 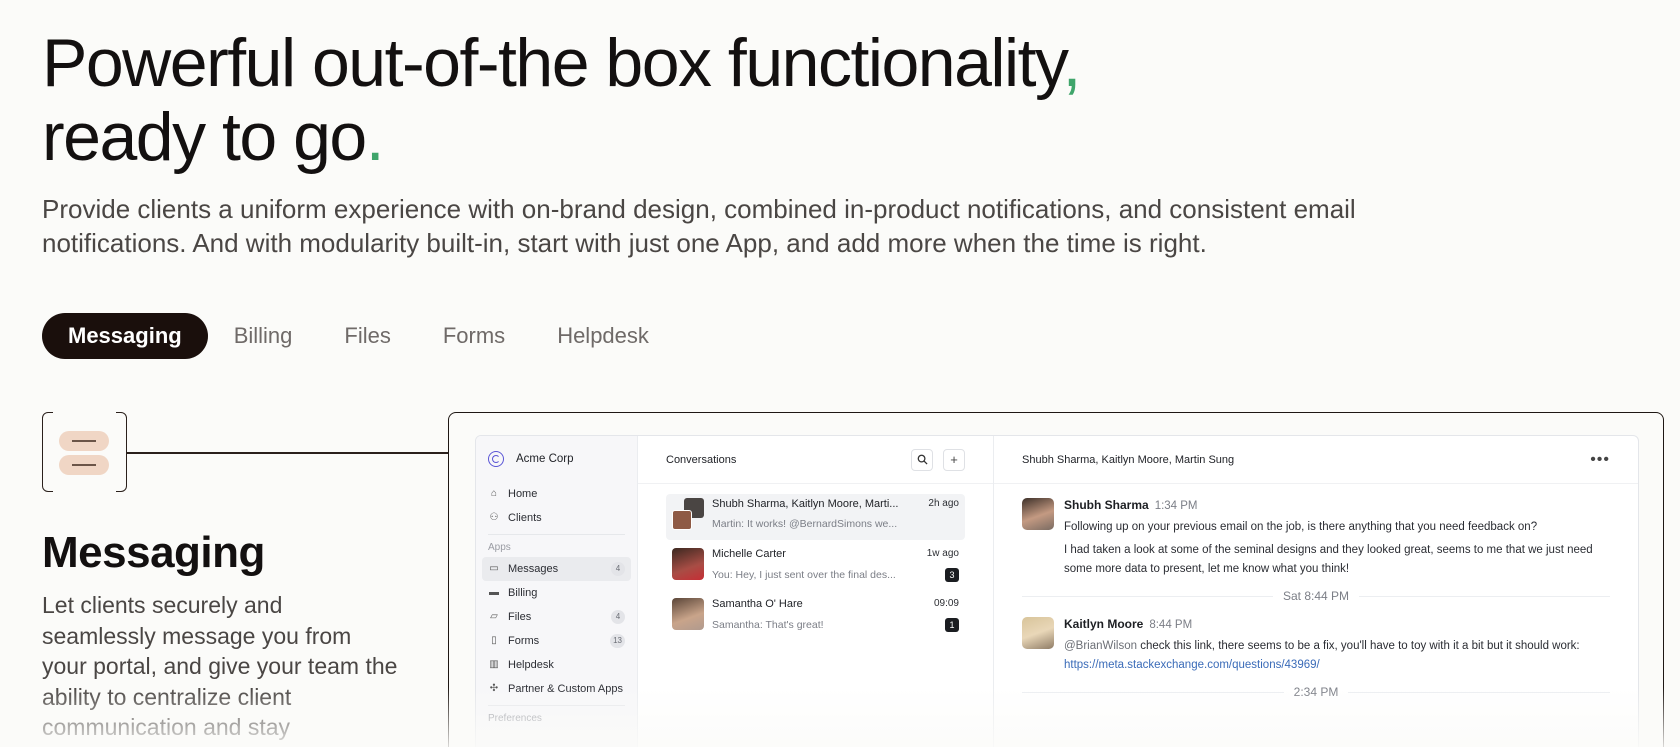 I want to click on sidebar-item-clients: ⚇ Clients, so click(x=556, y=518).